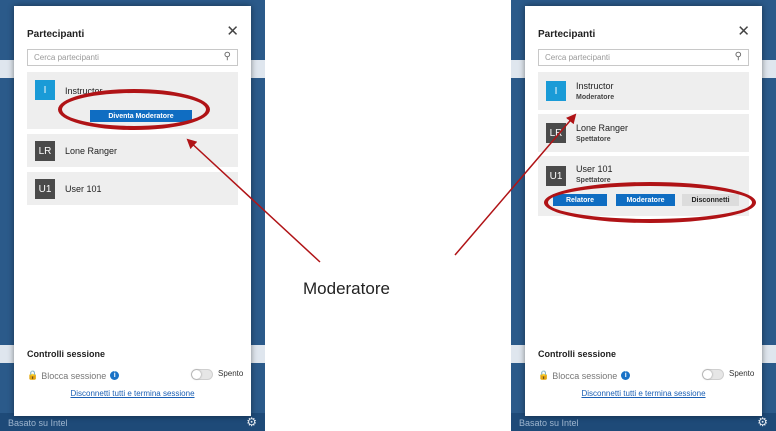  I want to click on arrow-right, so click(515, 184).